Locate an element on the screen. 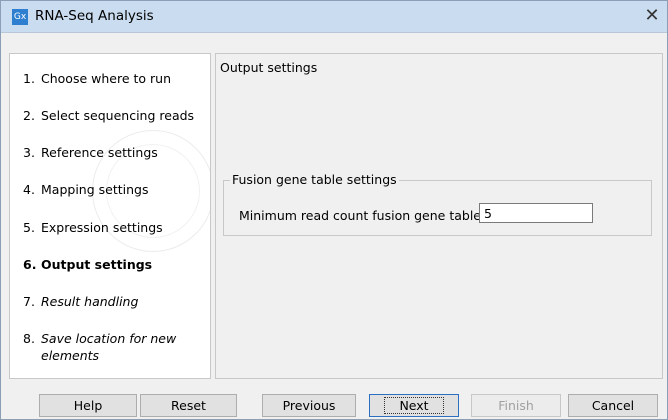 Image resolution: width=668 pixels, height=420 pixels. step-number: 5. is located at coordinates (29, 227).